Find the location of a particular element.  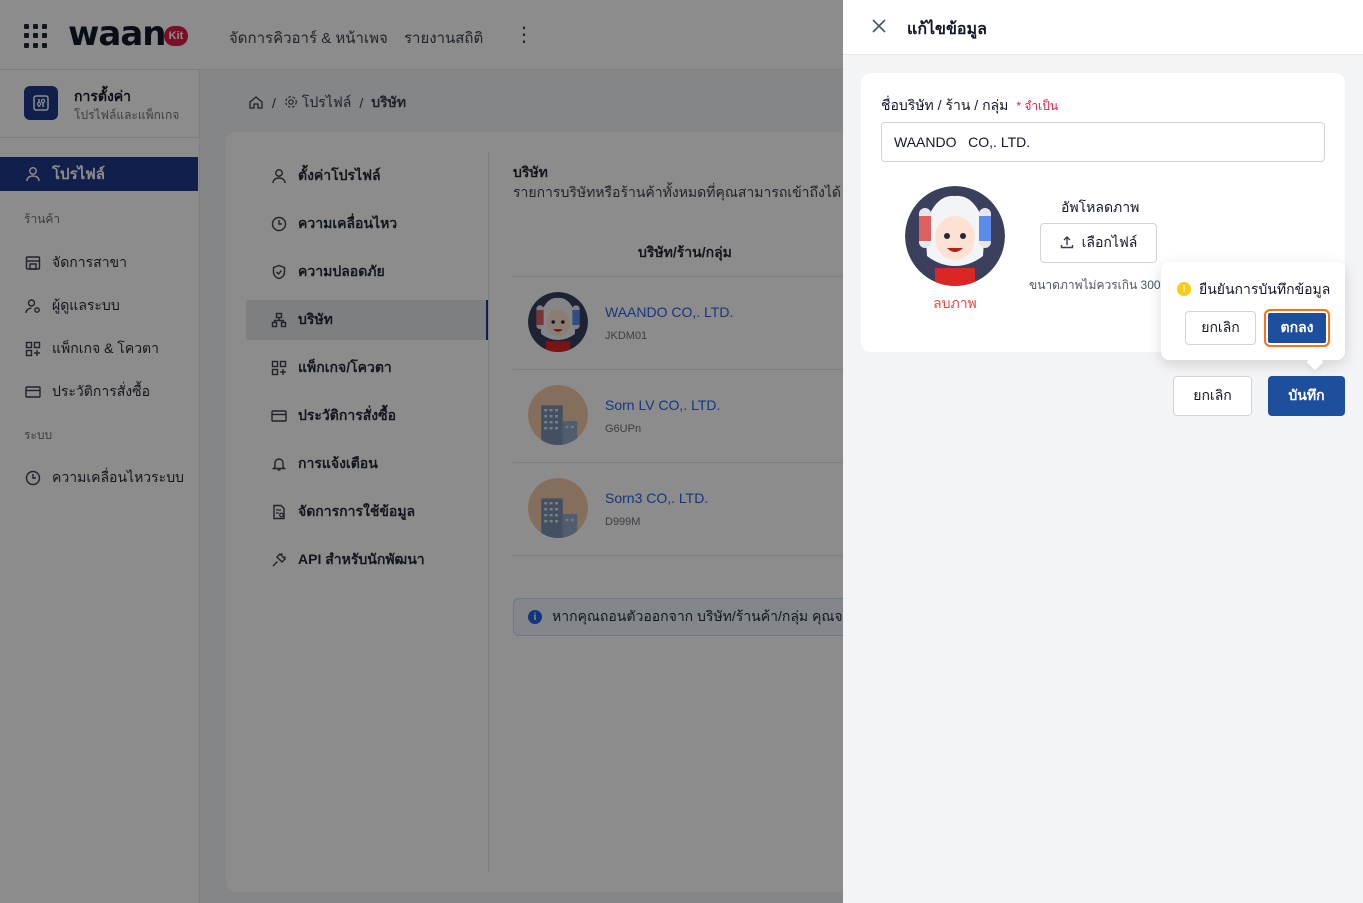

confirm-ok-button: ตกลง is located at coordinates (1297, 328).